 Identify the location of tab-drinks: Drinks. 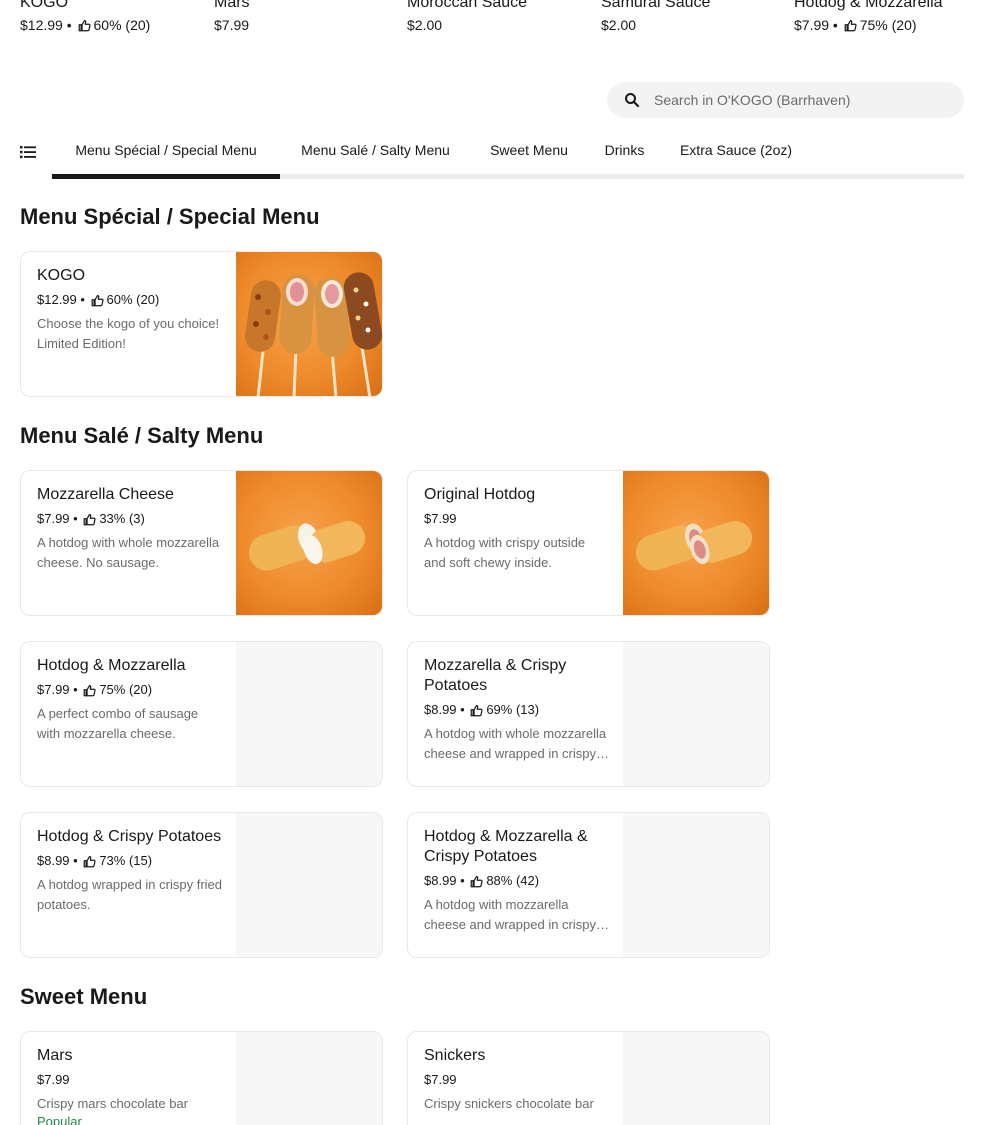
(624, 153).